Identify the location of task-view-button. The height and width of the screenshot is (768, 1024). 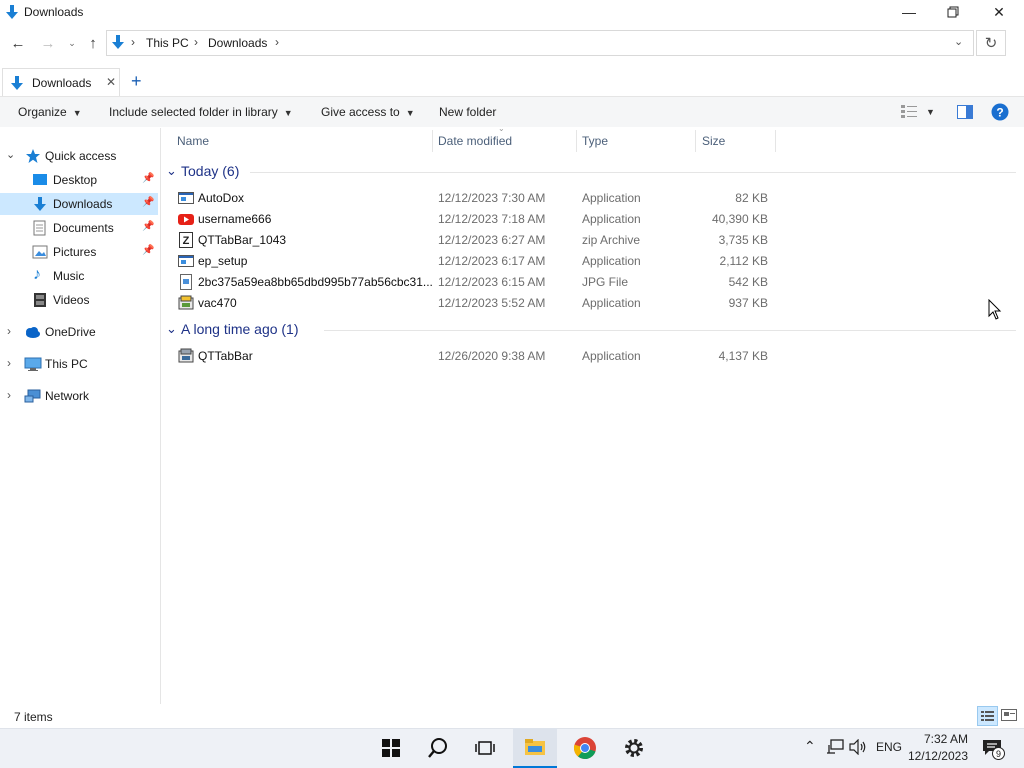
(485, 748).